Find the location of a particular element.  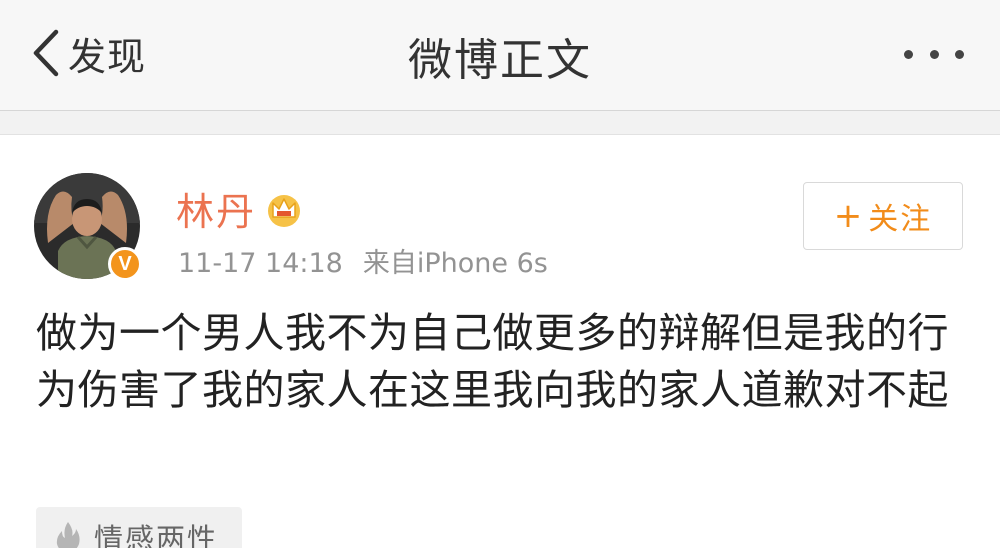

author-name: 林丹 is located at coordinates (216, 208).